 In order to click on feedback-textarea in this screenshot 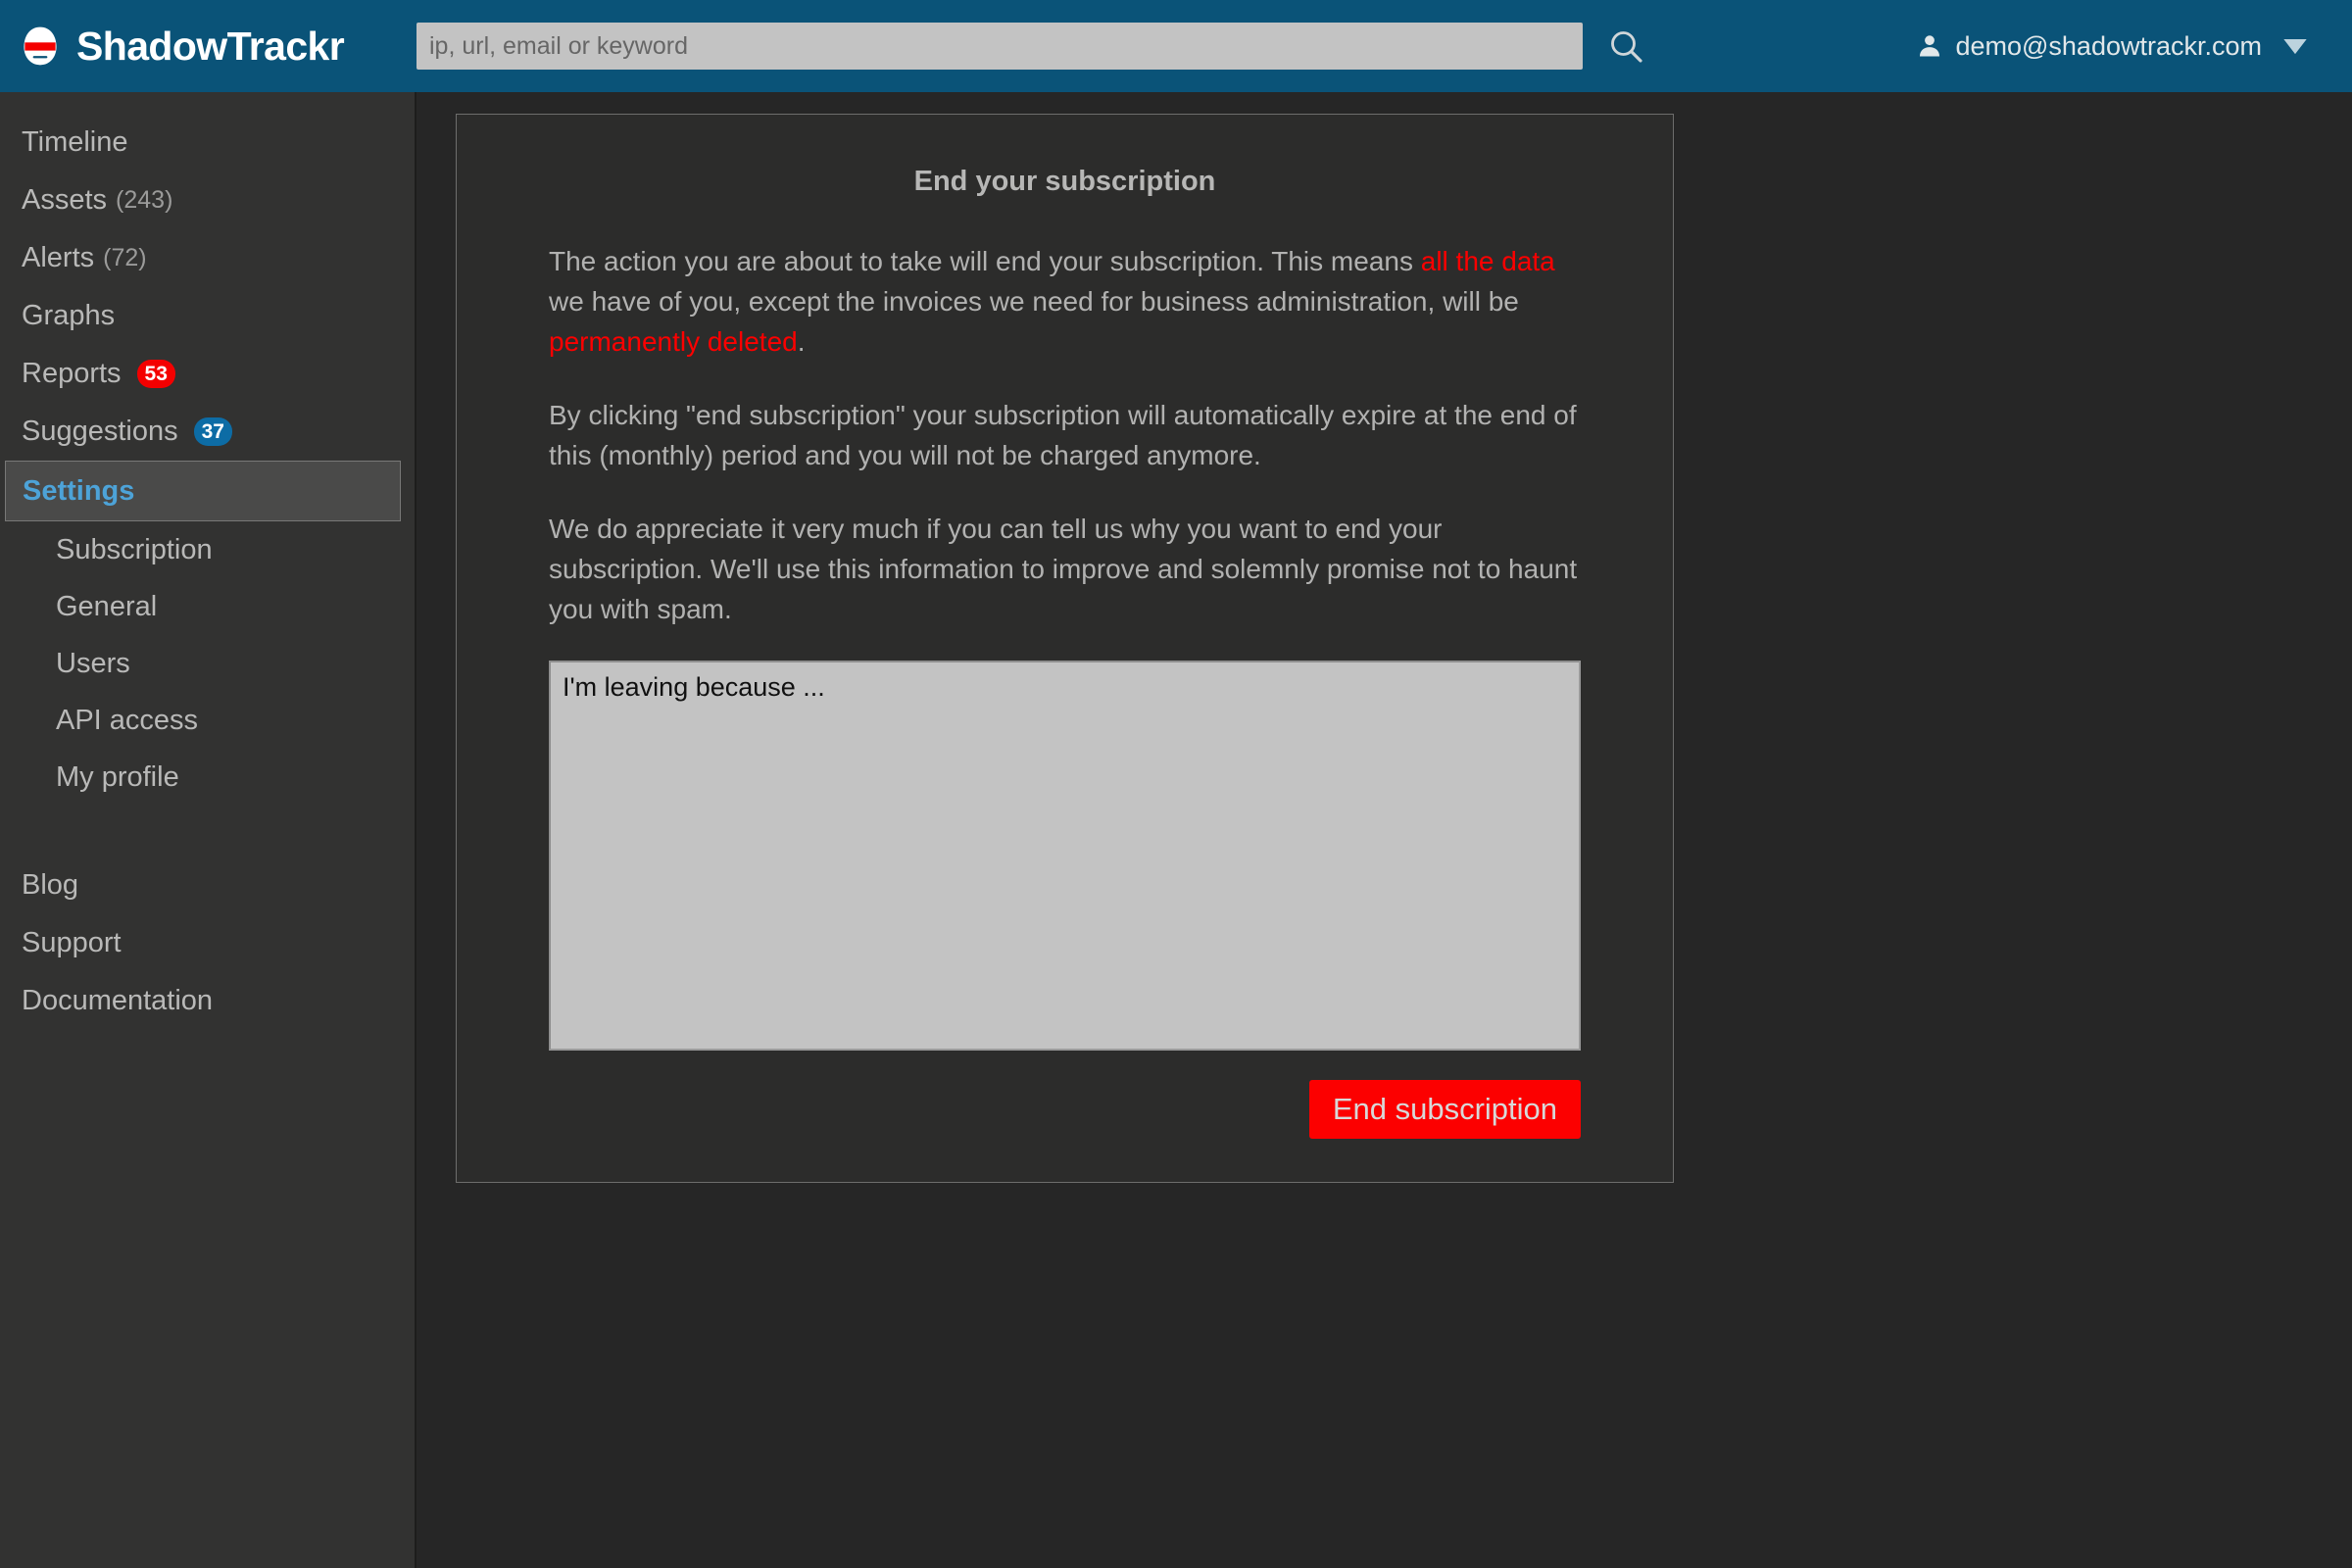, I will do `click(1065, 856)`.